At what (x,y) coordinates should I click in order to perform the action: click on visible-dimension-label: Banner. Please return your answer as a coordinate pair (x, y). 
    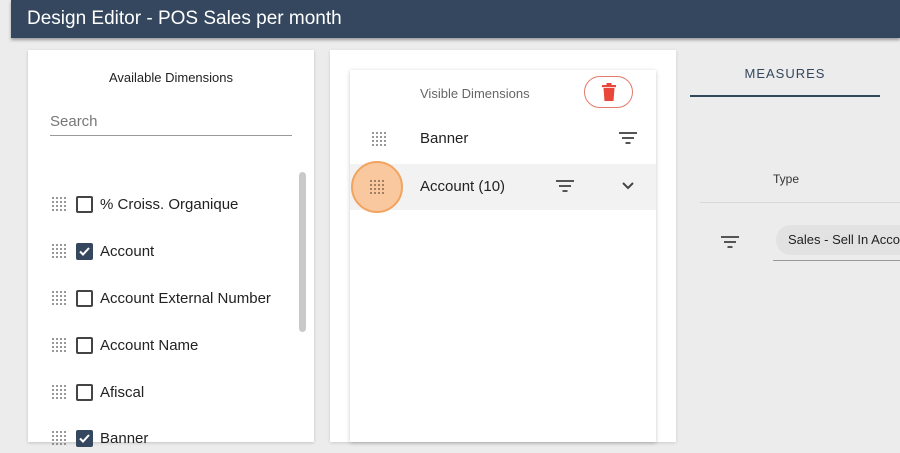
    Looking at the image, I should click on (444, 138).